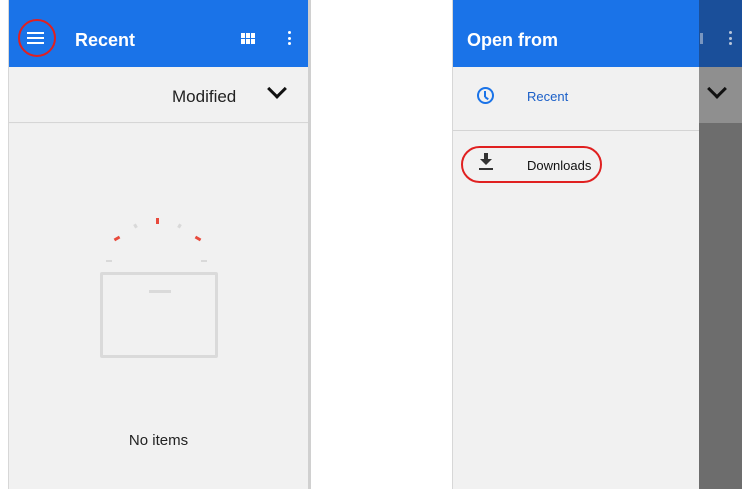 The width and height of the screenshot is (742, 489). What do you see at coordinates (531, 164) in the screenshot?
I see `highlight-annotation` at bounding box center [531, 164].